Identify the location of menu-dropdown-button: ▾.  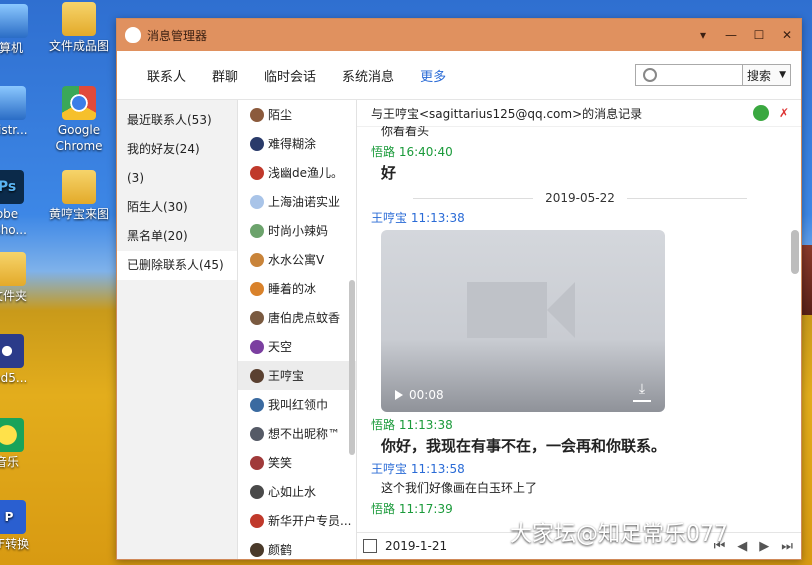
(703, 35).